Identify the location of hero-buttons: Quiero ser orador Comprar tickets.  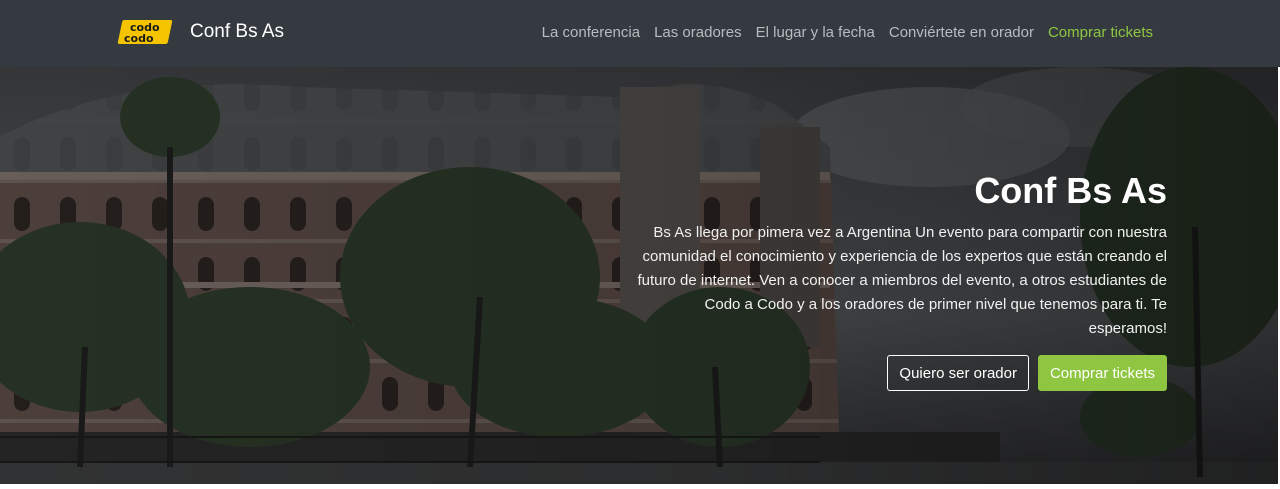
(897, 373).